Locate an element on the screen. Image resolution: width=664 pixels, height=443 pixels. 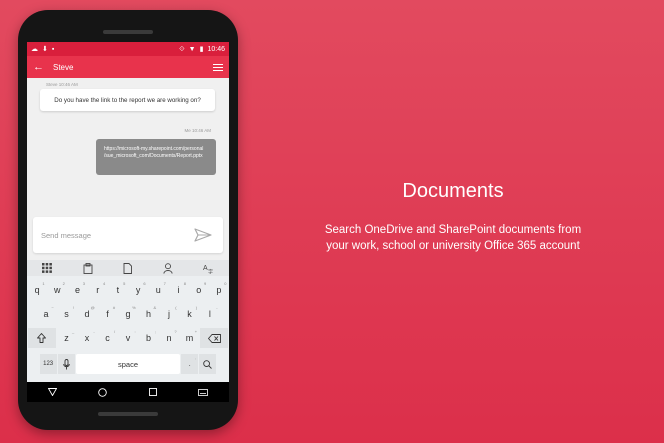
navigation-bar is located at coordinates (128, 392).